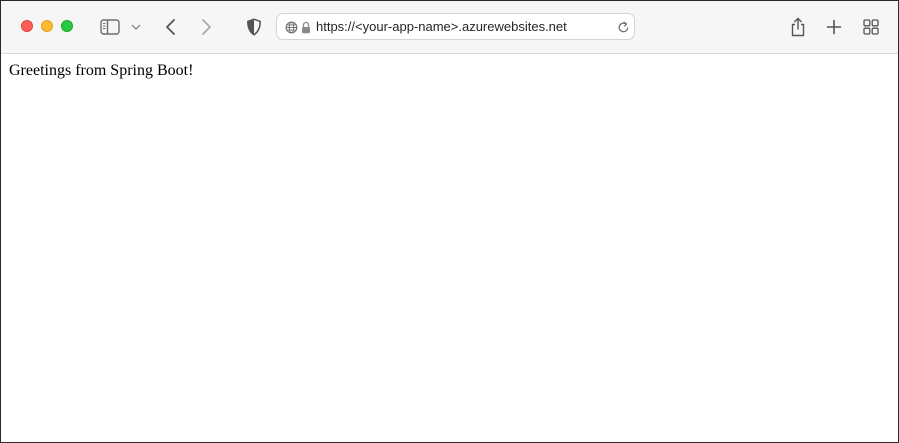 This screenshot has width=899, height=443. What do you see at coordinates (47, 26) in the screenshot?
I see `minimize-window-button` at bounding box center [47, 26].